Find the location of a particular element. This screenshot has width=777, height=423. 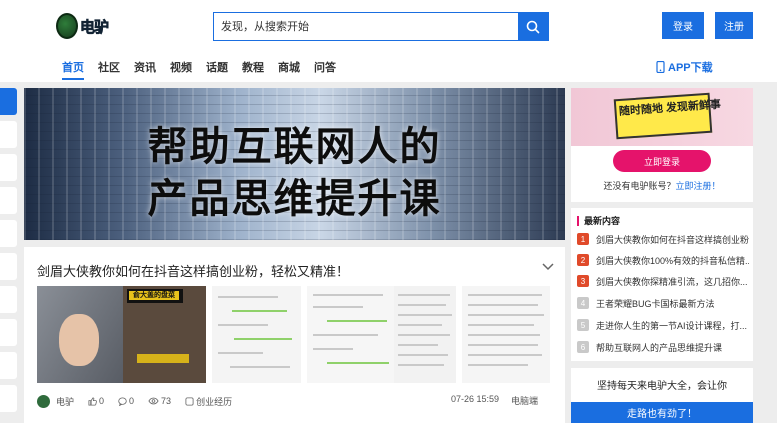

like-button: 0 is located at coordinates (96, 401).